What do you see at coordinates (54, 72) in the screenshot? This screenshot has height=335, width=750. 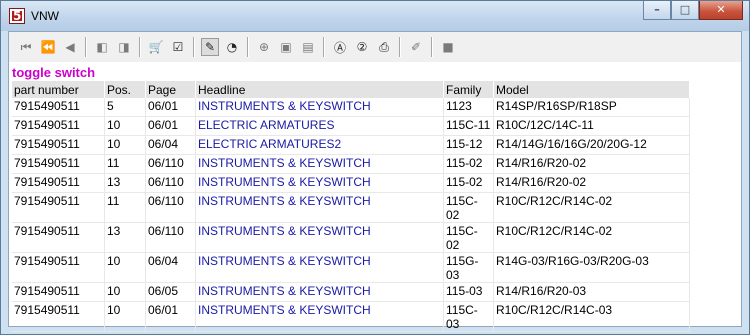 I see `section-title: toggle switch` at bounding box center [54, 72].